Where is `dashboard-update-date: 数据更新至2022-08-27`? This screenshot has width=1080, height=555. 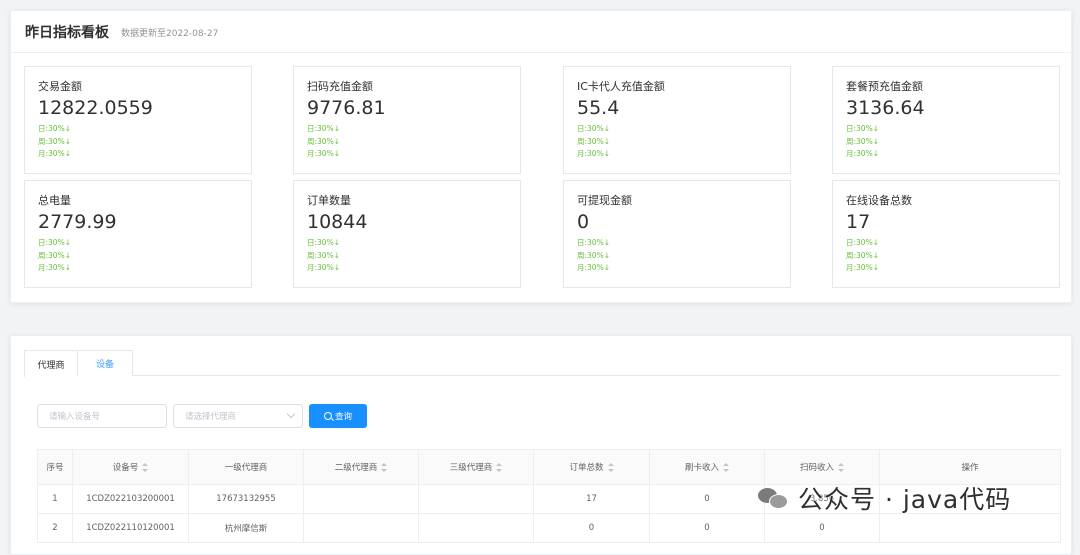 dashboard-update-date: 数据更新至2022-08-27 is located at coordinates (170, 34).